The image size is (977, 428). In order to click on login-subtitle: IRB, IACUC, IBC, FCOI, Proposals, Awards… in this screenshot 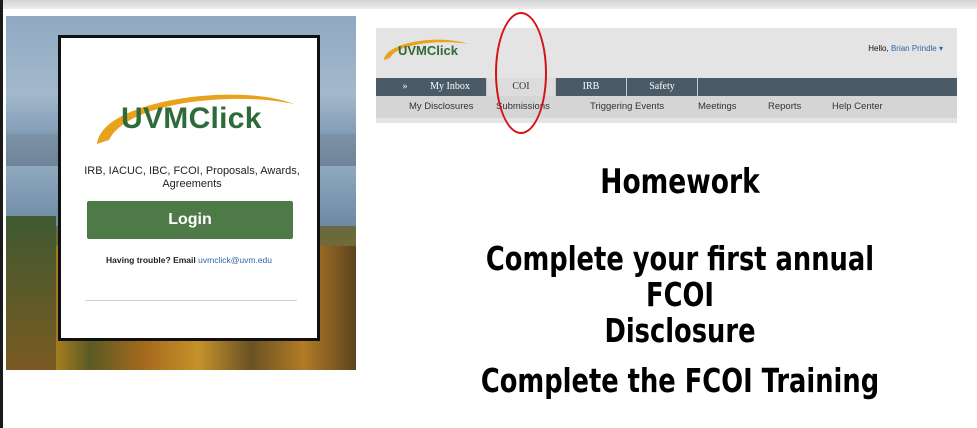, I will do `click(192, 177)`.